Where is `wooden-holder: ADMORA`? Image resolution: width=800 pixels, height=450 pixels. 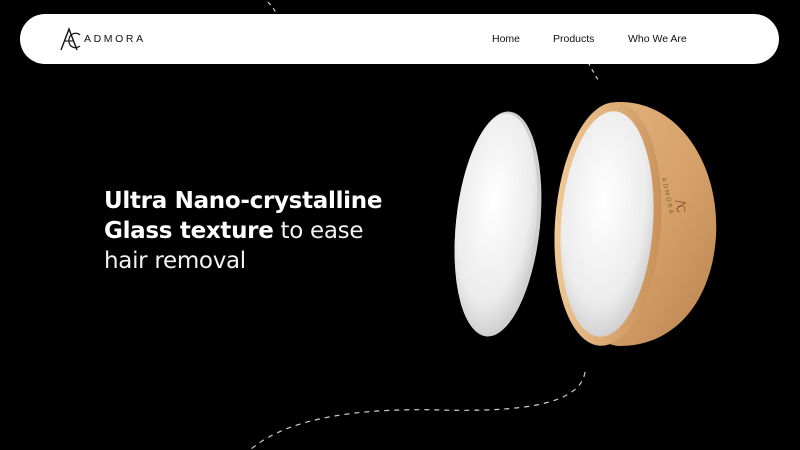 wooden-holder: ADMORA is located at coordinates (635, 224).